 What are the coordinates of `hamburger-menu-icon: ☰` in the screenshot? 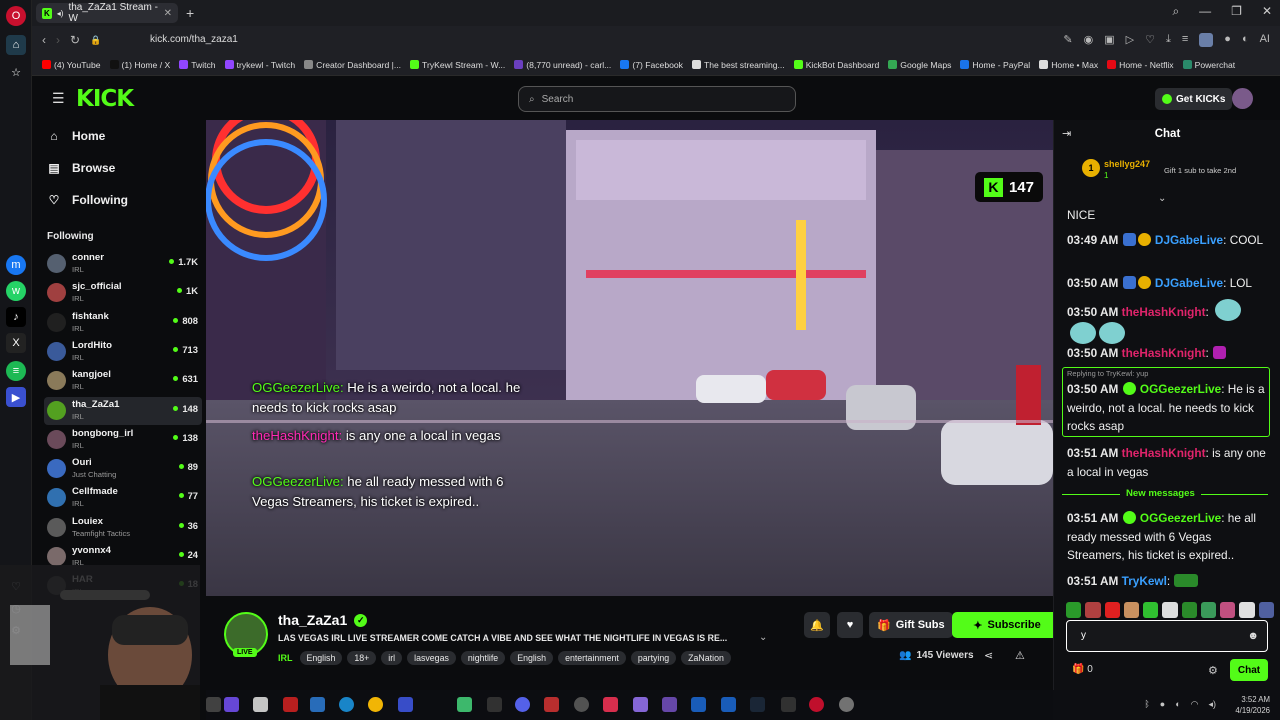 It's located at (58, 98).